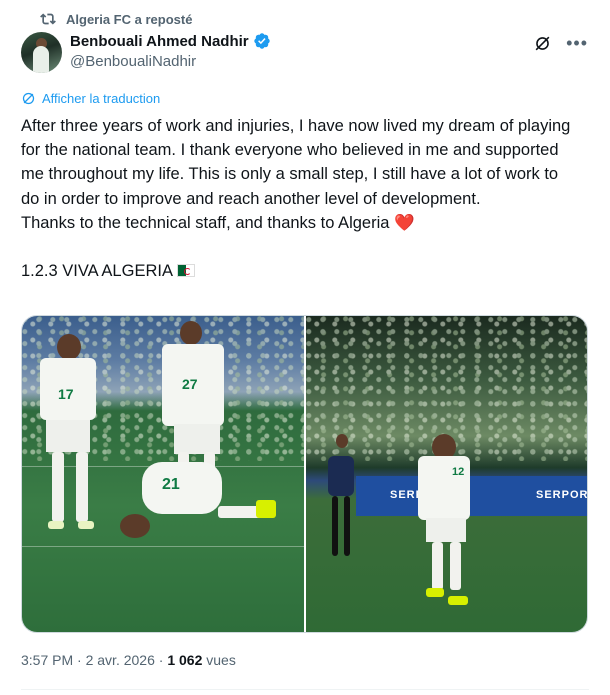 Image resolution: width=610 pixels, height=695 pixels. Describe the element at coordinates (97, 271) in the screenshot. I see `tweet-paragraph-3-text: 1.2.3 VIVA ALGERIA` at that location.